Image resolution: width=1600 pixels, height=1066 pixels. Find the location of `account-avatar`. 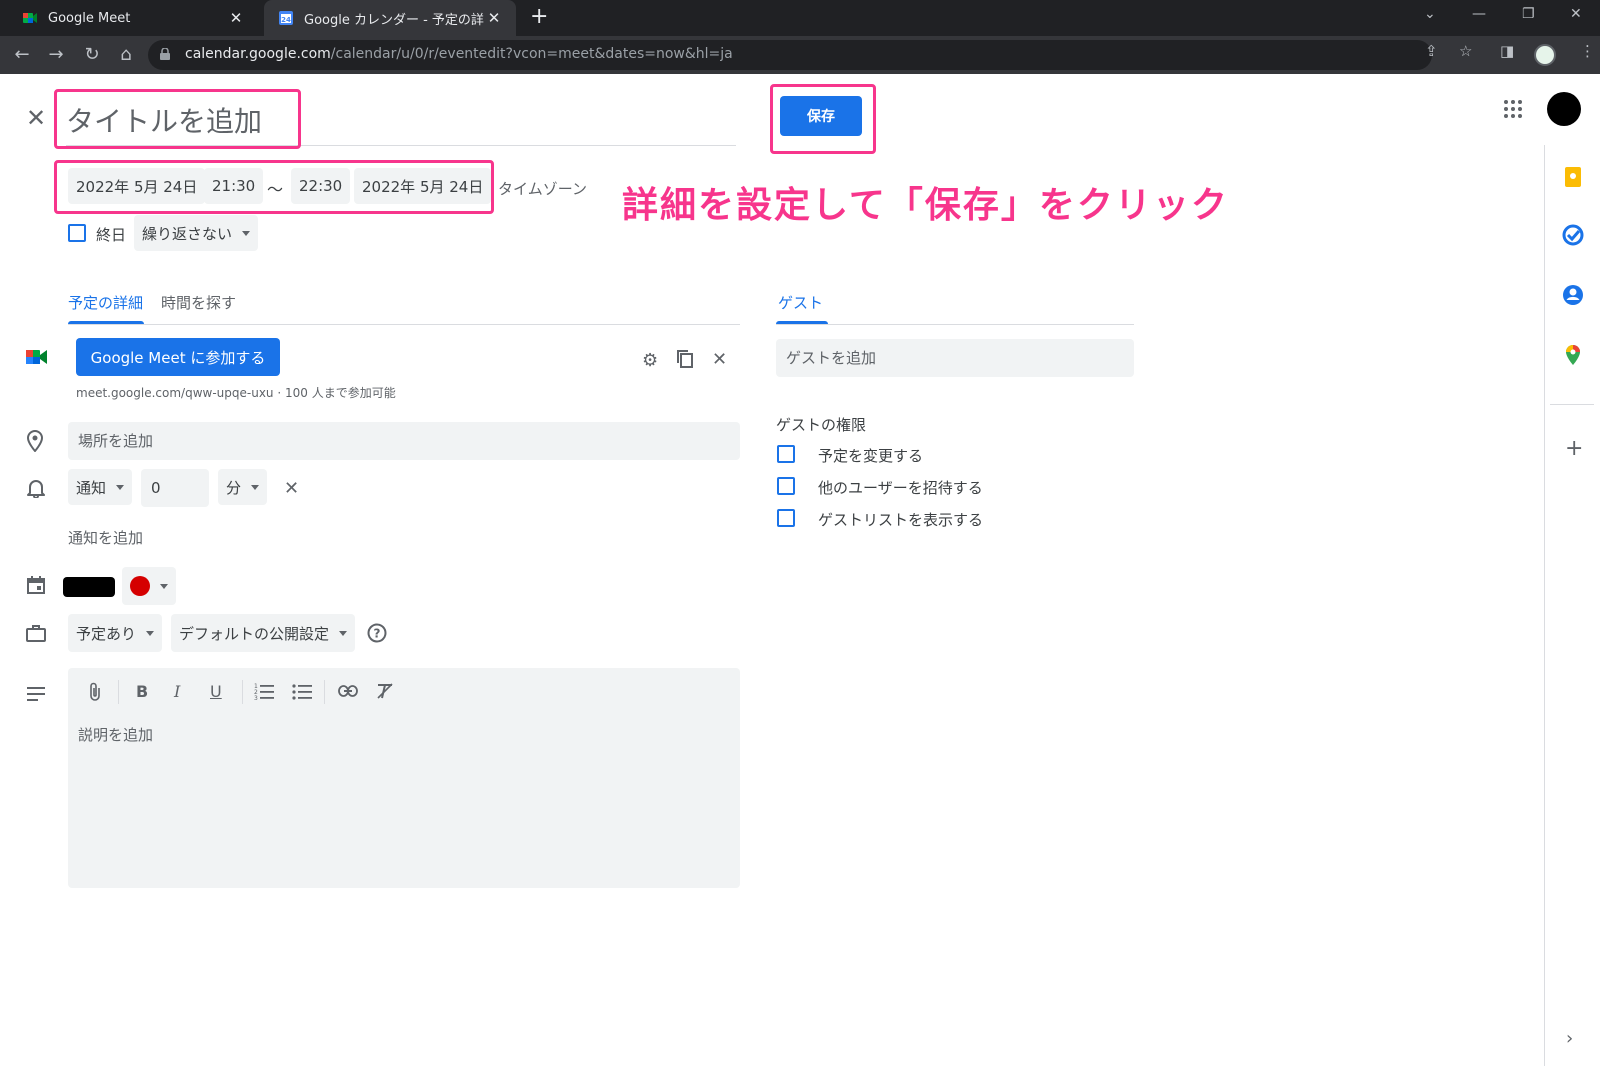

account-avatar is located at coordinates (1564, 109).